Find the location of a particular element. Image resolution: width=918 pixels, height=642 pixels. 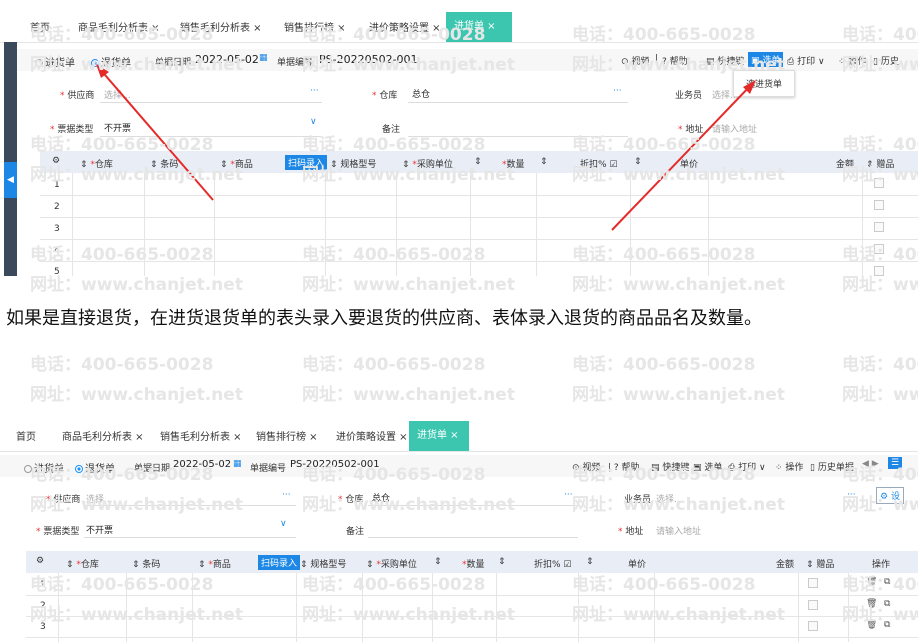

menu-icon: ☰ is located at coordinates (895, 463).